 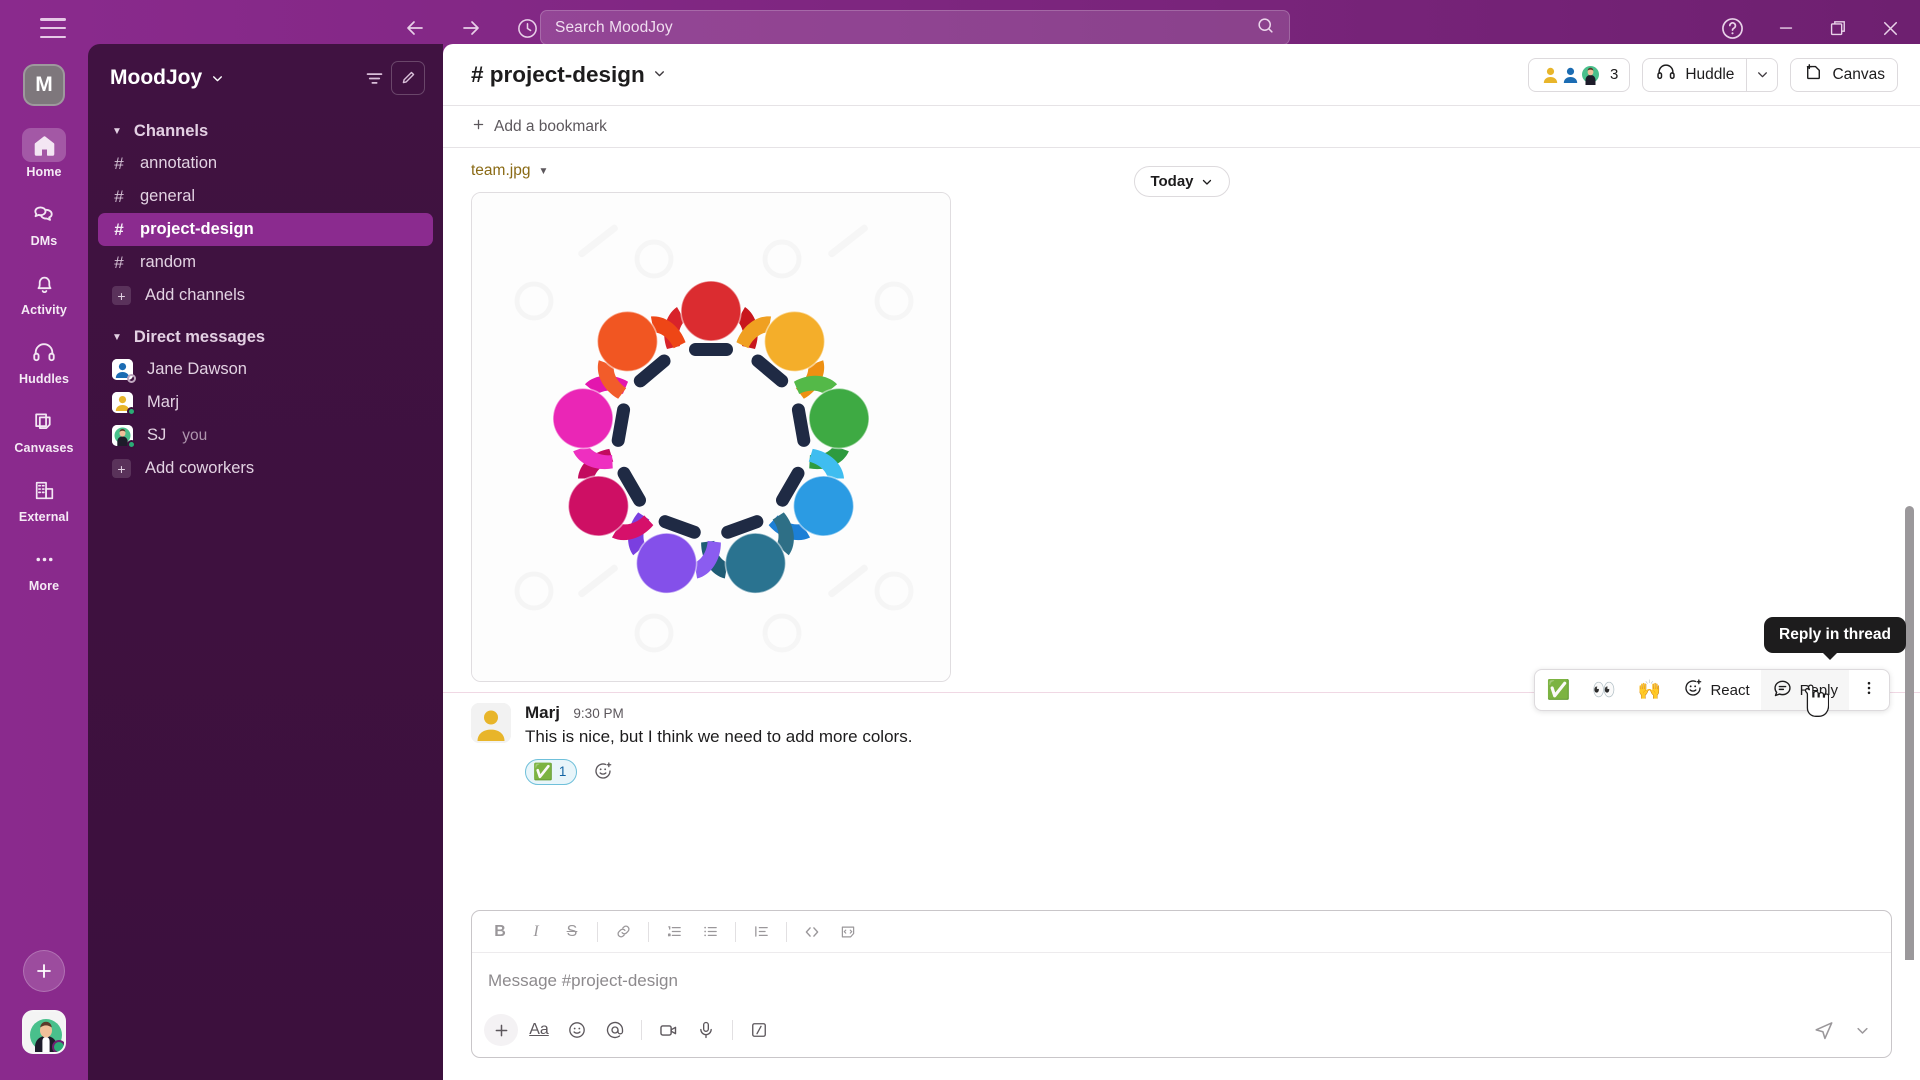 I want to click on quick-reaction-check-button: ✅, so click(x=1558, y=690).